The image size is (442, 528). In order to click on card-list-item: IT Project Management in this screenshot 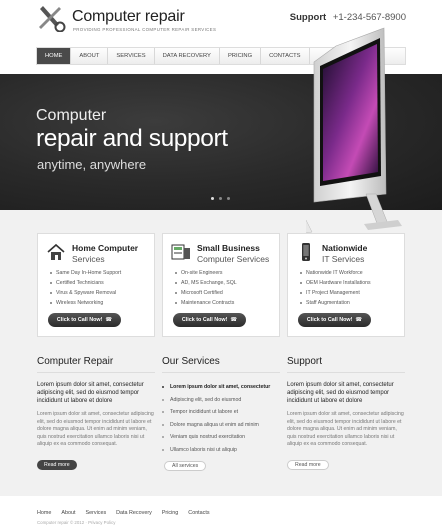, I will do `click(335, 293)`.